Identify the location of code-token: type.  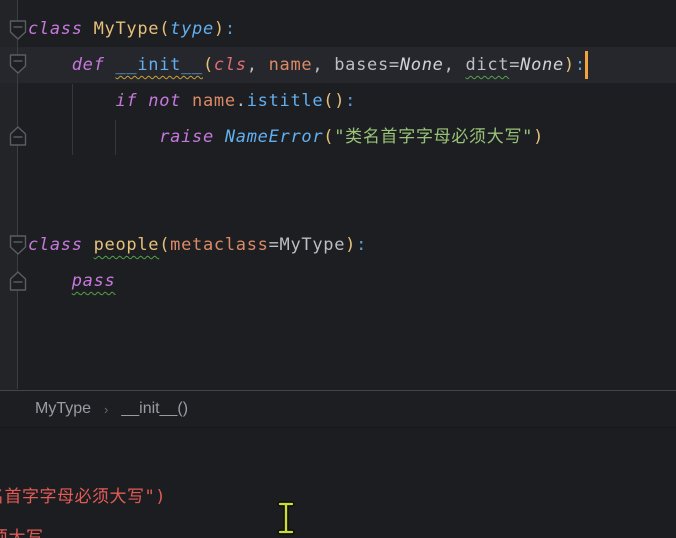
(192, 29).